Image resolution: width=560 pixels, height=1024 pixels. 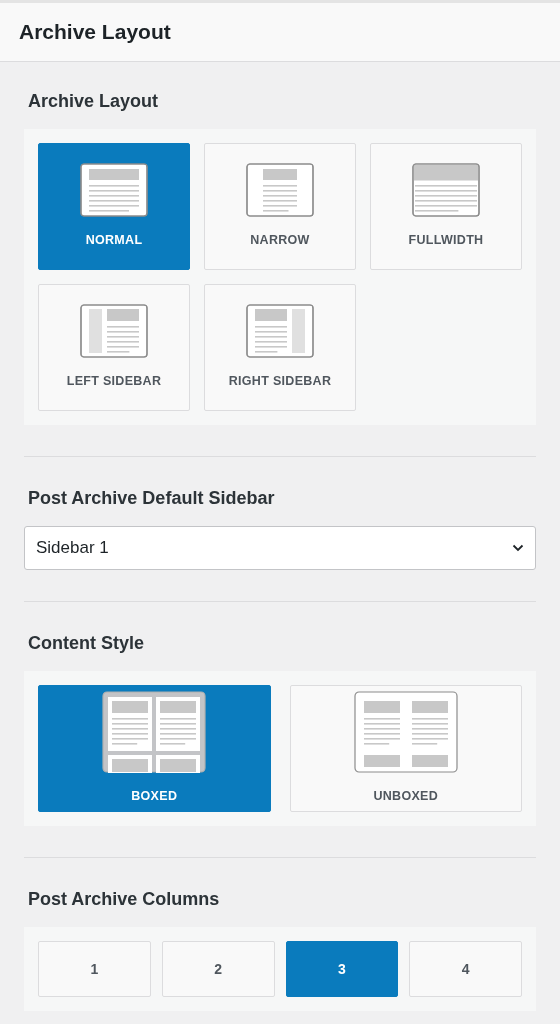 What do you see at coordinates (280, 548) in the screenshot?
I see `sidebar-select: Sidebar 1` at bounding box center [280, 548].